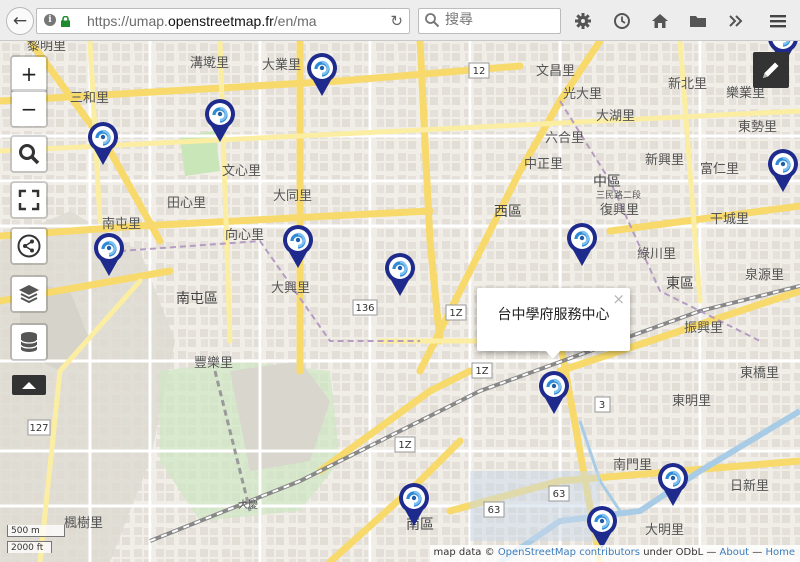 This screenshot has width=800, height=562. Describe the element at coordinates (680, 552) in the screenshot. I see `attribution-license: under ODbL —` at that location.